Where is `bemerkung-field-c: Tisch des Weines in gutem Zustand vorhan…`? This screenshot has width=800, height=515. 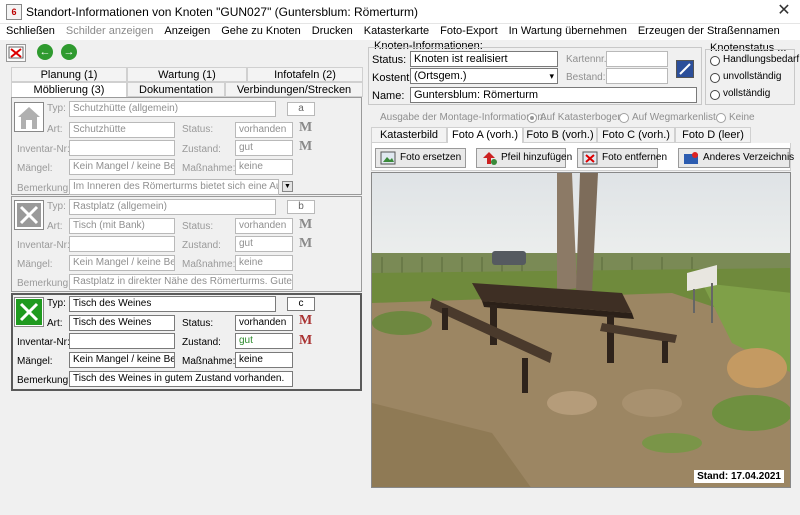 bemerkung-field-c: Tisch des Weines in gutem Zustand vorhan… is located at coordinates (181, 379).